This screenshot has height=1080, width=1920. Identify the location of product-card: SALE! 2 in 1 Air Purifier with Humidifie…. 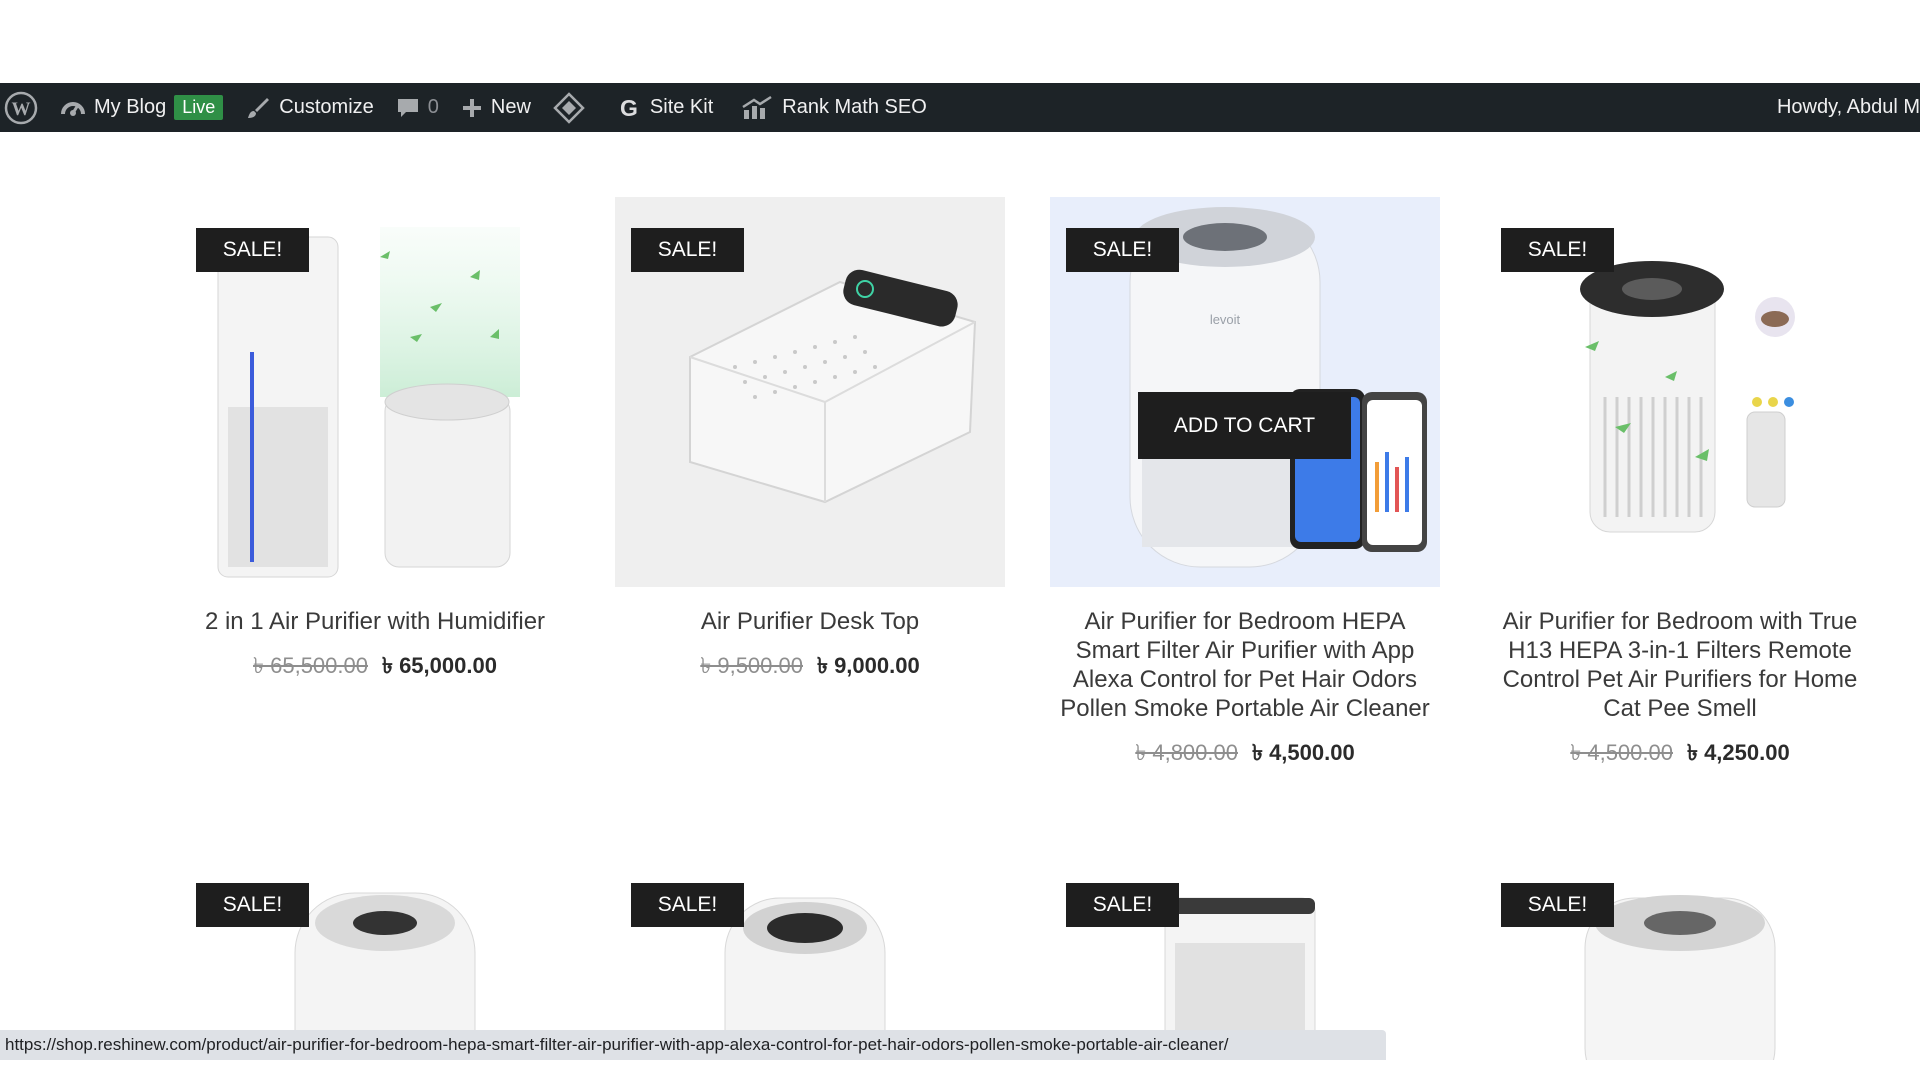
(375, 441).